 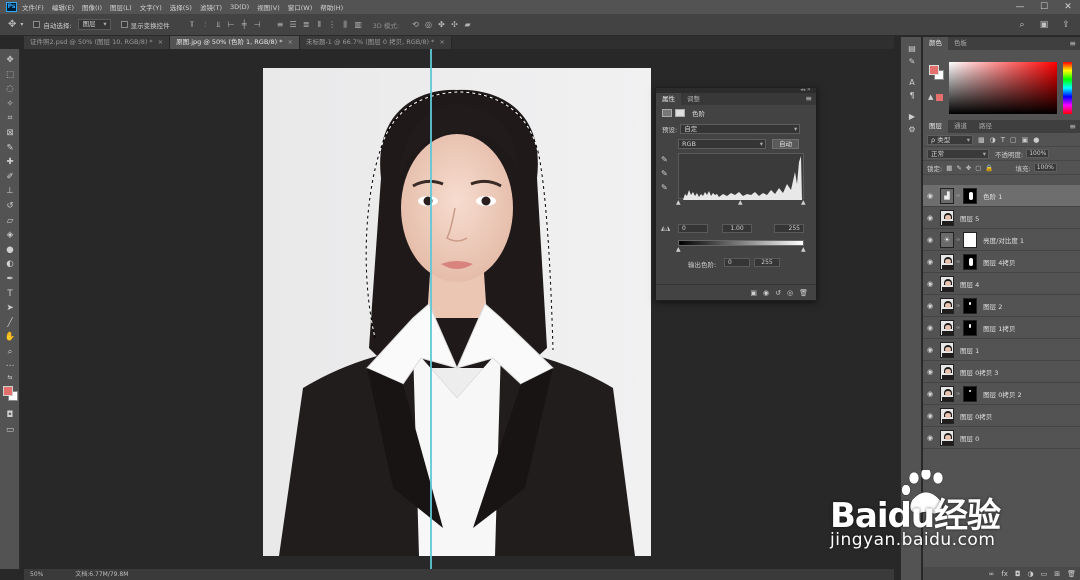 I want to click on layer-style-icon: fx, so click(x=1004, y=574).